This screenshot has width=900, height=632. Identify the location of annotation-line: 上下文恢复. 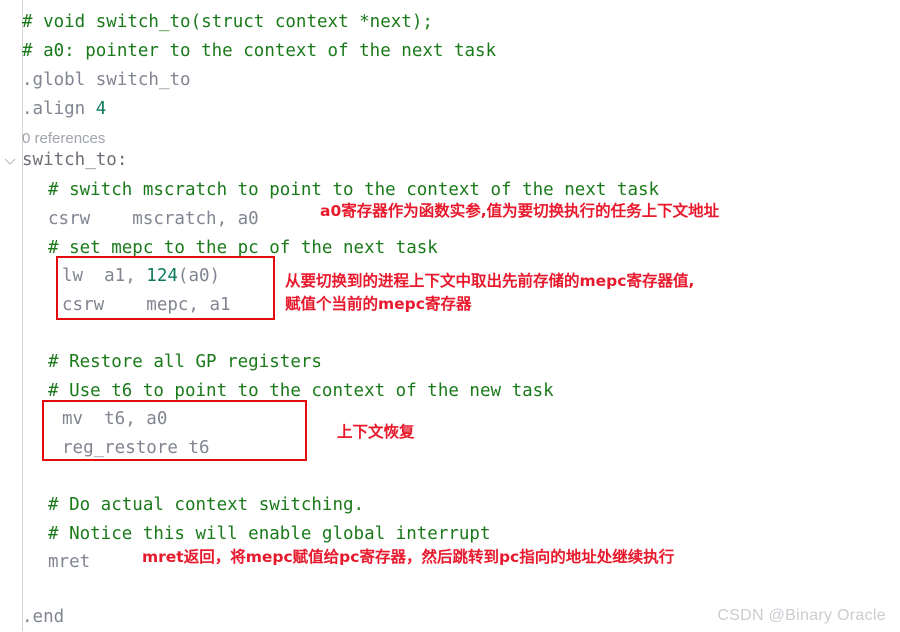
(376, 432).